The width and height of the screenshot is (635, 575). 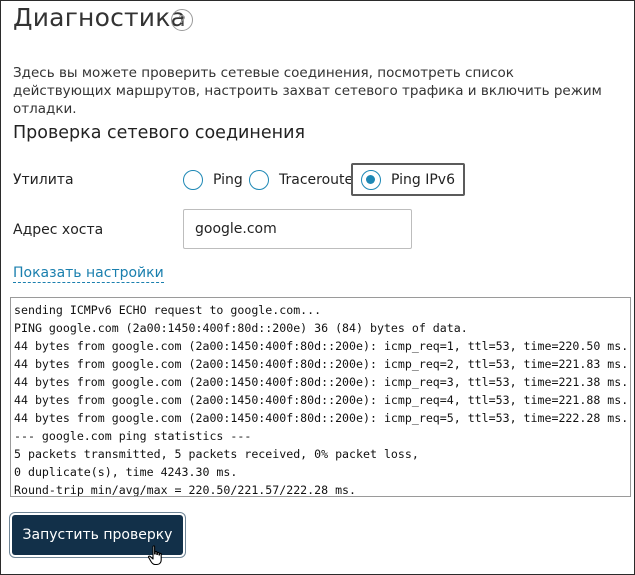 I want to click on radio-checked-icon, so click(x=371, y=179).